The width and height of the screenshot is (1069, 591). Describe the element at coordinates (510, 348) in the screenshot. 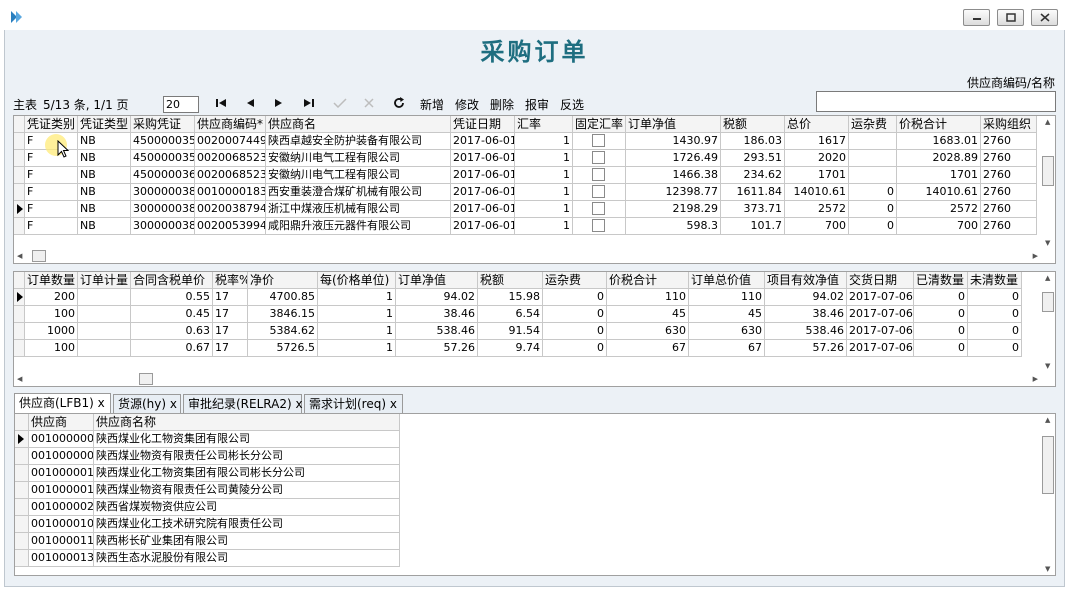

I see `table-cell: 9.74` at that location.